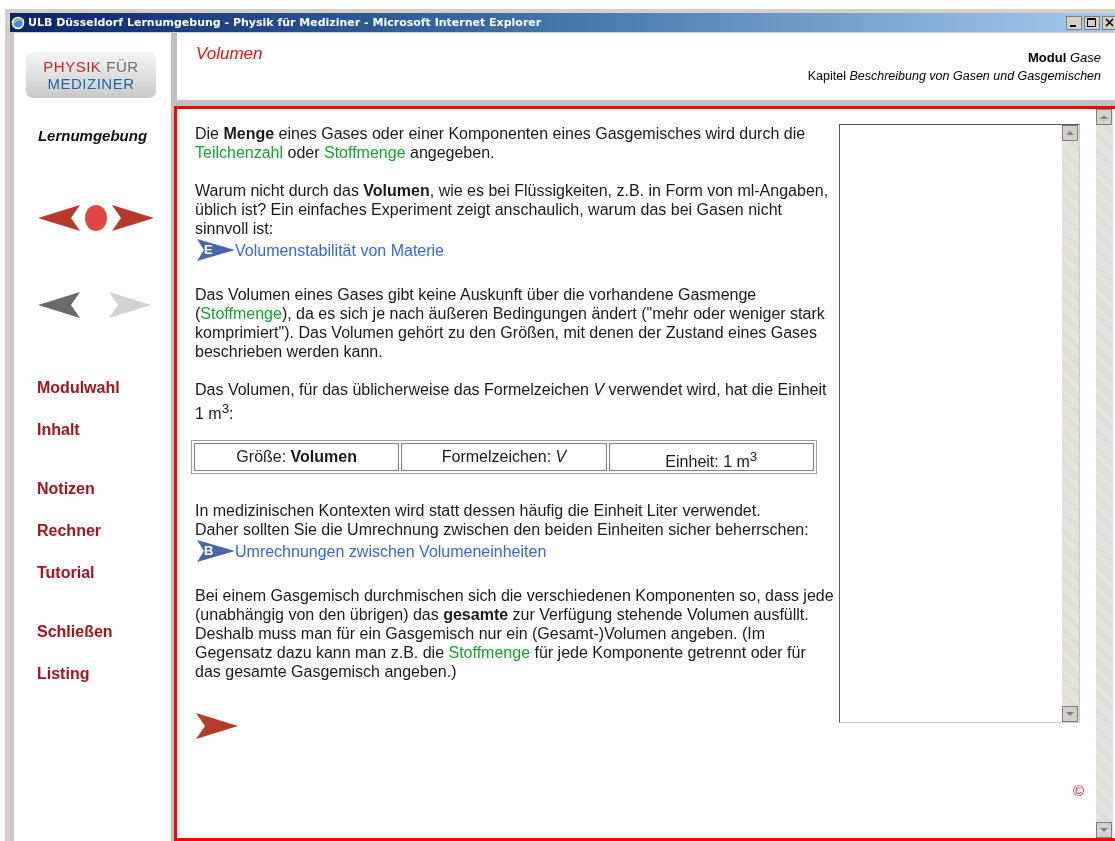 The width and height of the screenshot is (1115, 841). What do you see at coordinates (285, 22) in the screenshot?
I see `window-title: ULB Düsseldorf Lernumgebung - Physik für Mediziner - Microsoft Internet Explorer` at bounding box center [285, 22].